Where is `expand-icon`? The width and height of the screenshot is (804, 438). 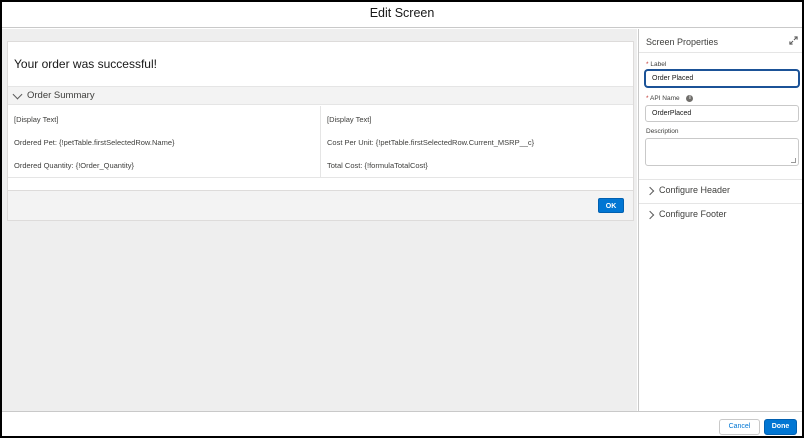
expand-icon is located at coordinates (793, 40).